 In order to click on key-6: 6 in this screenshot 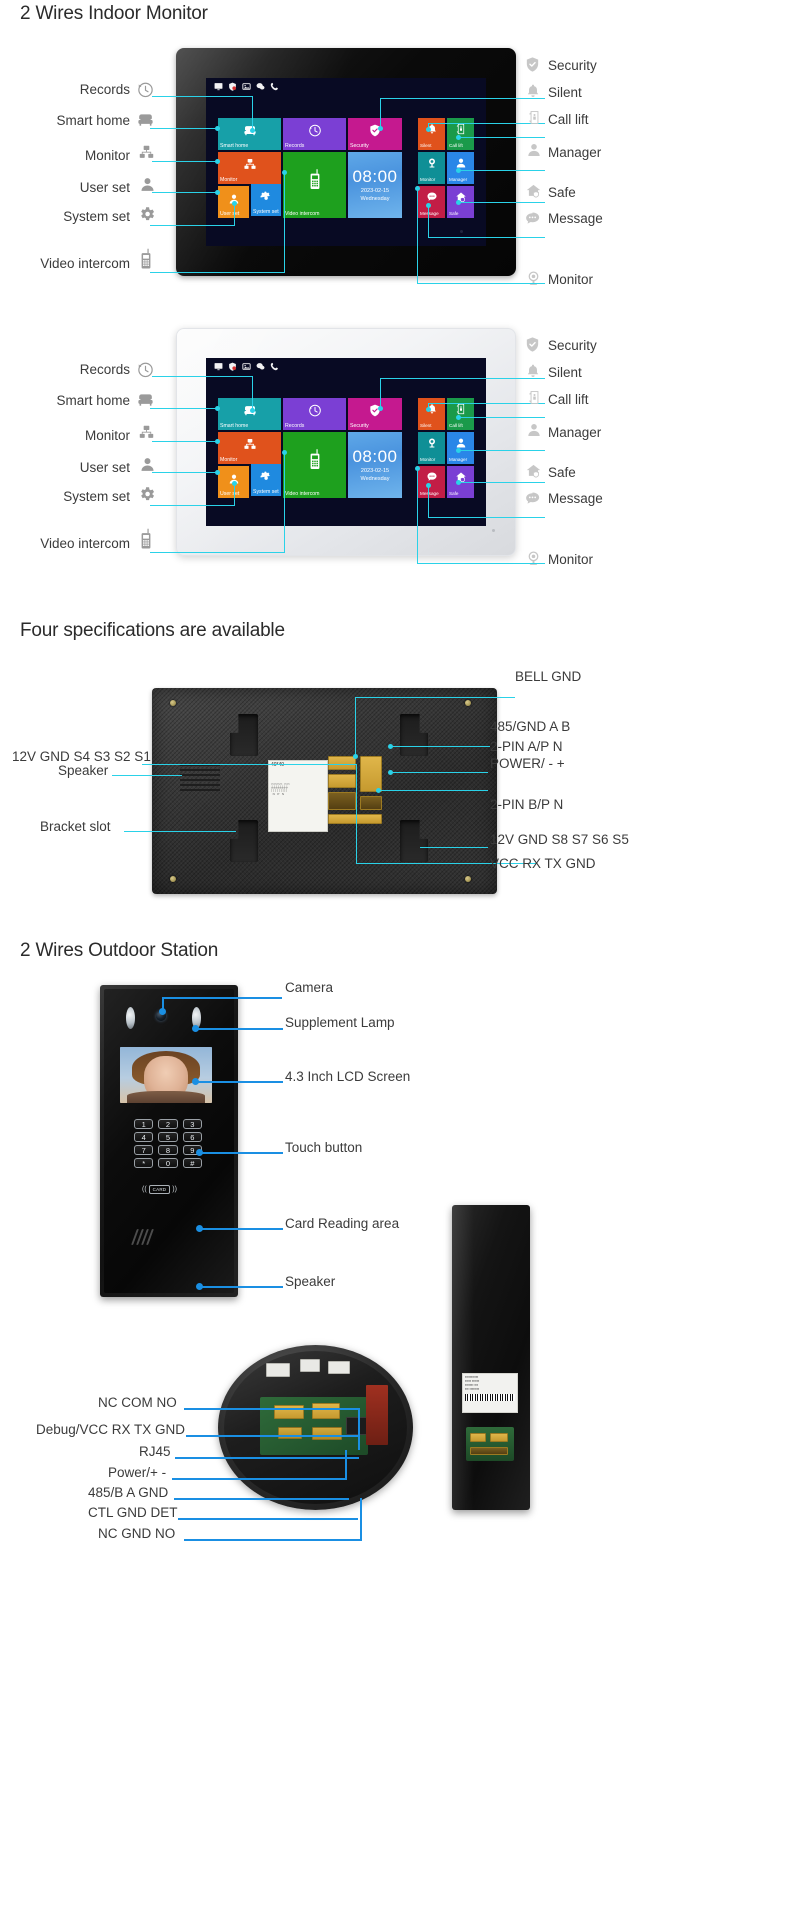, I will do `click(192, 1137)`.